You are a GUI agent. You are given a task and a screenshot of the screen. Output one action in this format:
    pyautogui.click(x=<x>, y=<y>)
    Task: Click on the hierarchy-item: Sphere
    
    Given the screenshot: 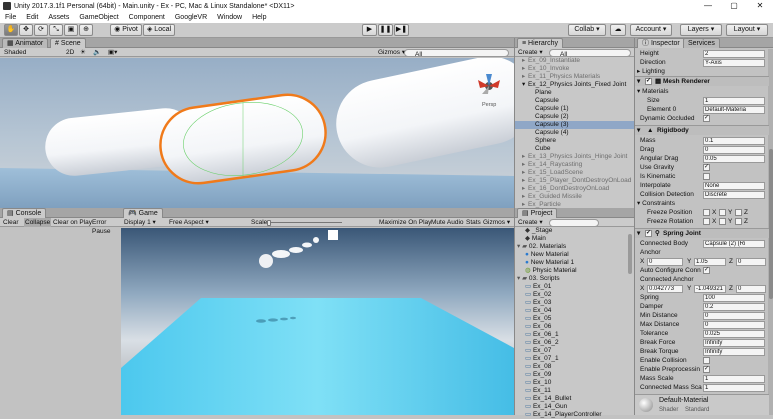 What is the action you would take?
    pyautogui.click(x=574, y=141)
    